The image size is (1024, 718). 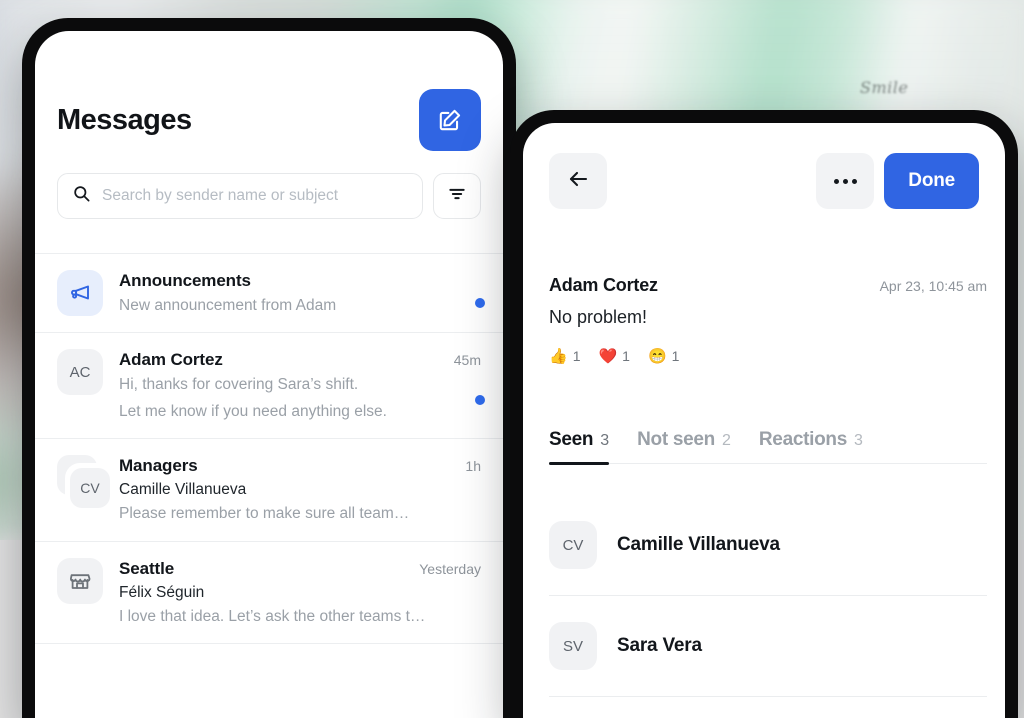 I want to click on message-body: Announcements New announcement from Adam, so click(x=300, y=293).